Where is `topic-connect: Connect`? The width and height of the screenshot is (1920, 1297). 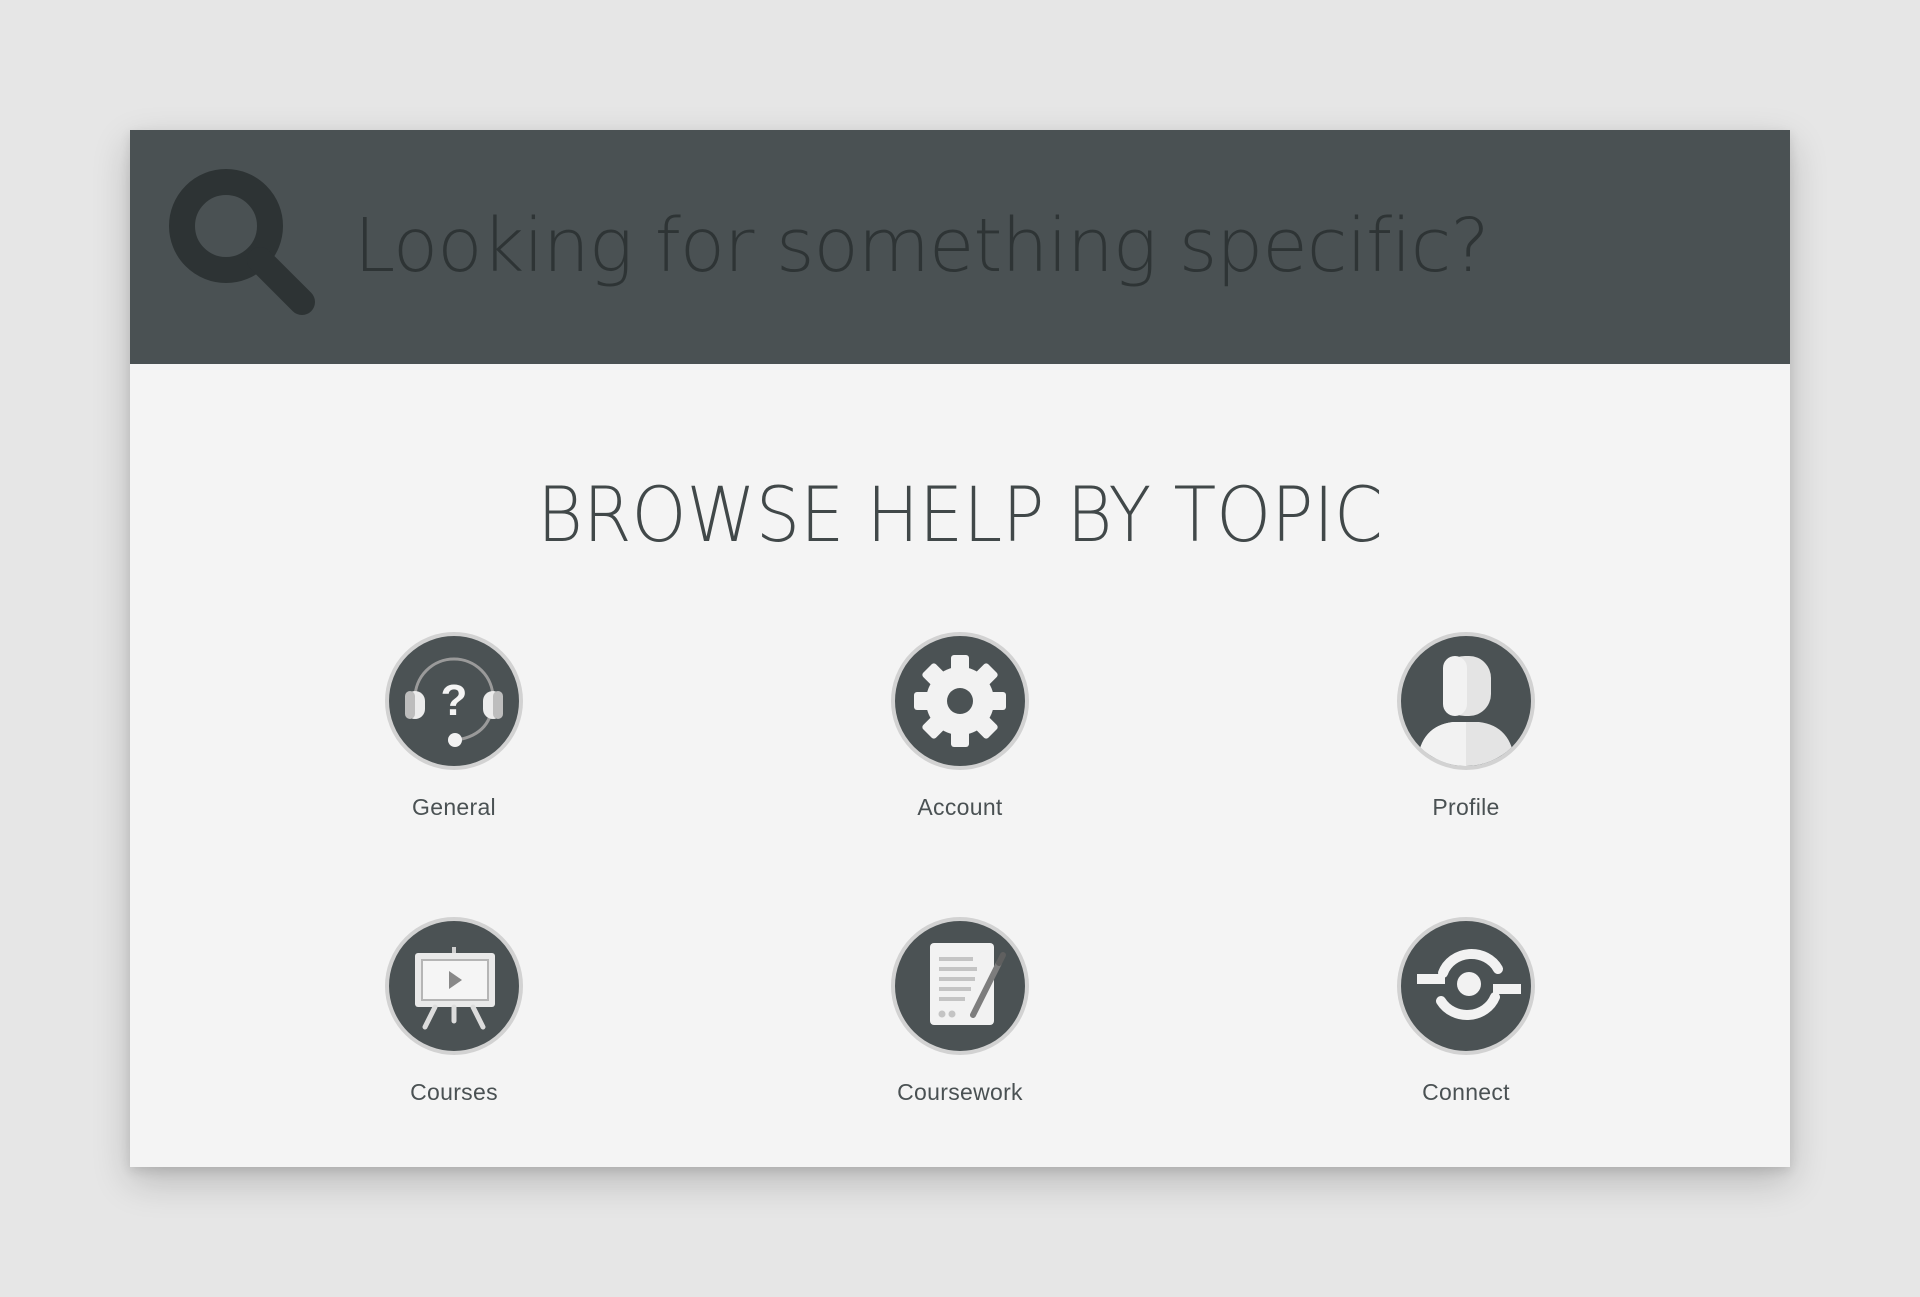 topic-connect: Connect is located at coordinates (1466, 1011).